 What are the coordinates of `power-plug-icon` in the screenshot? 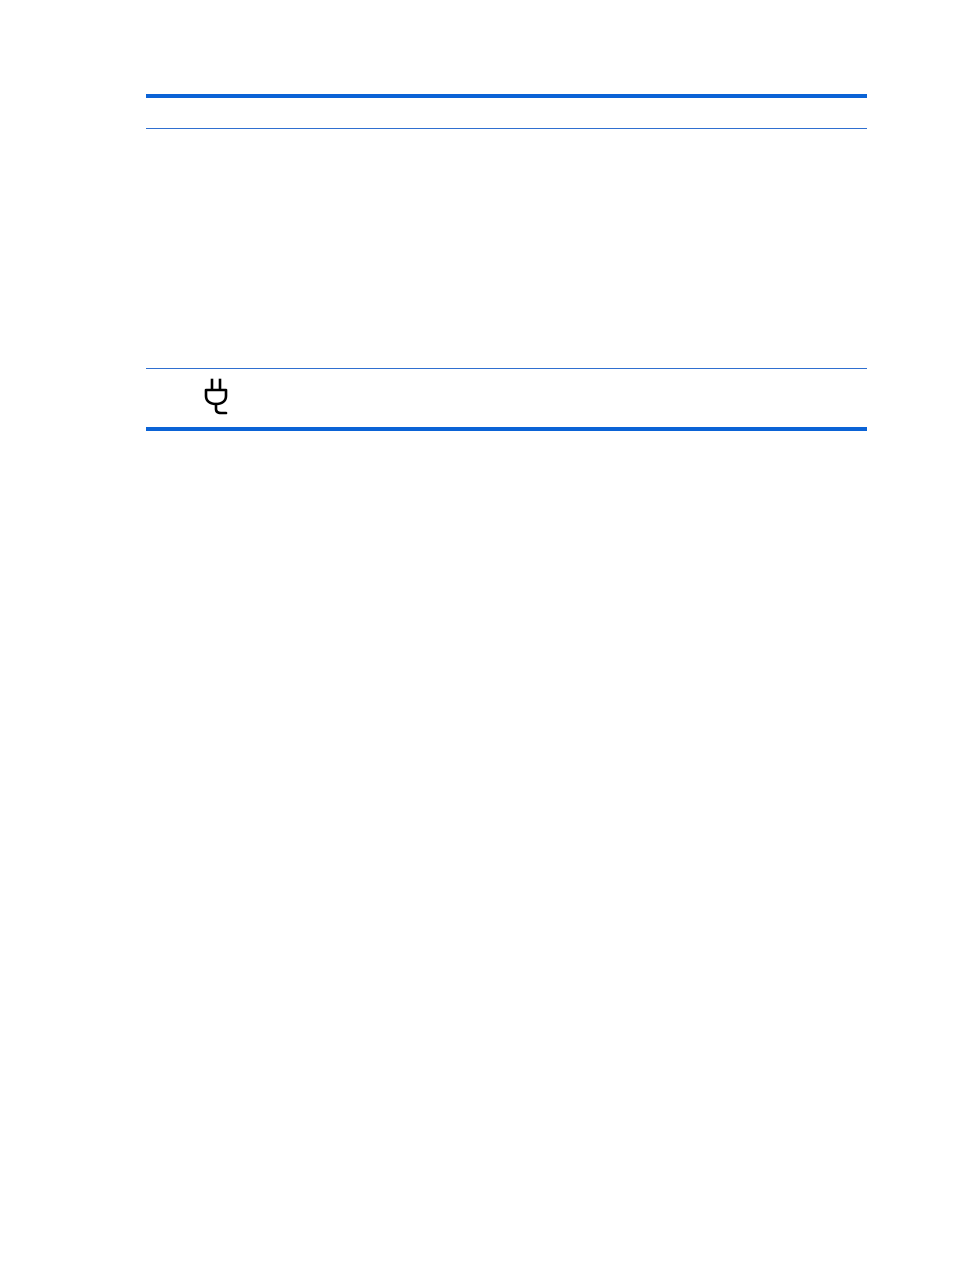 It's located at (217, 397).